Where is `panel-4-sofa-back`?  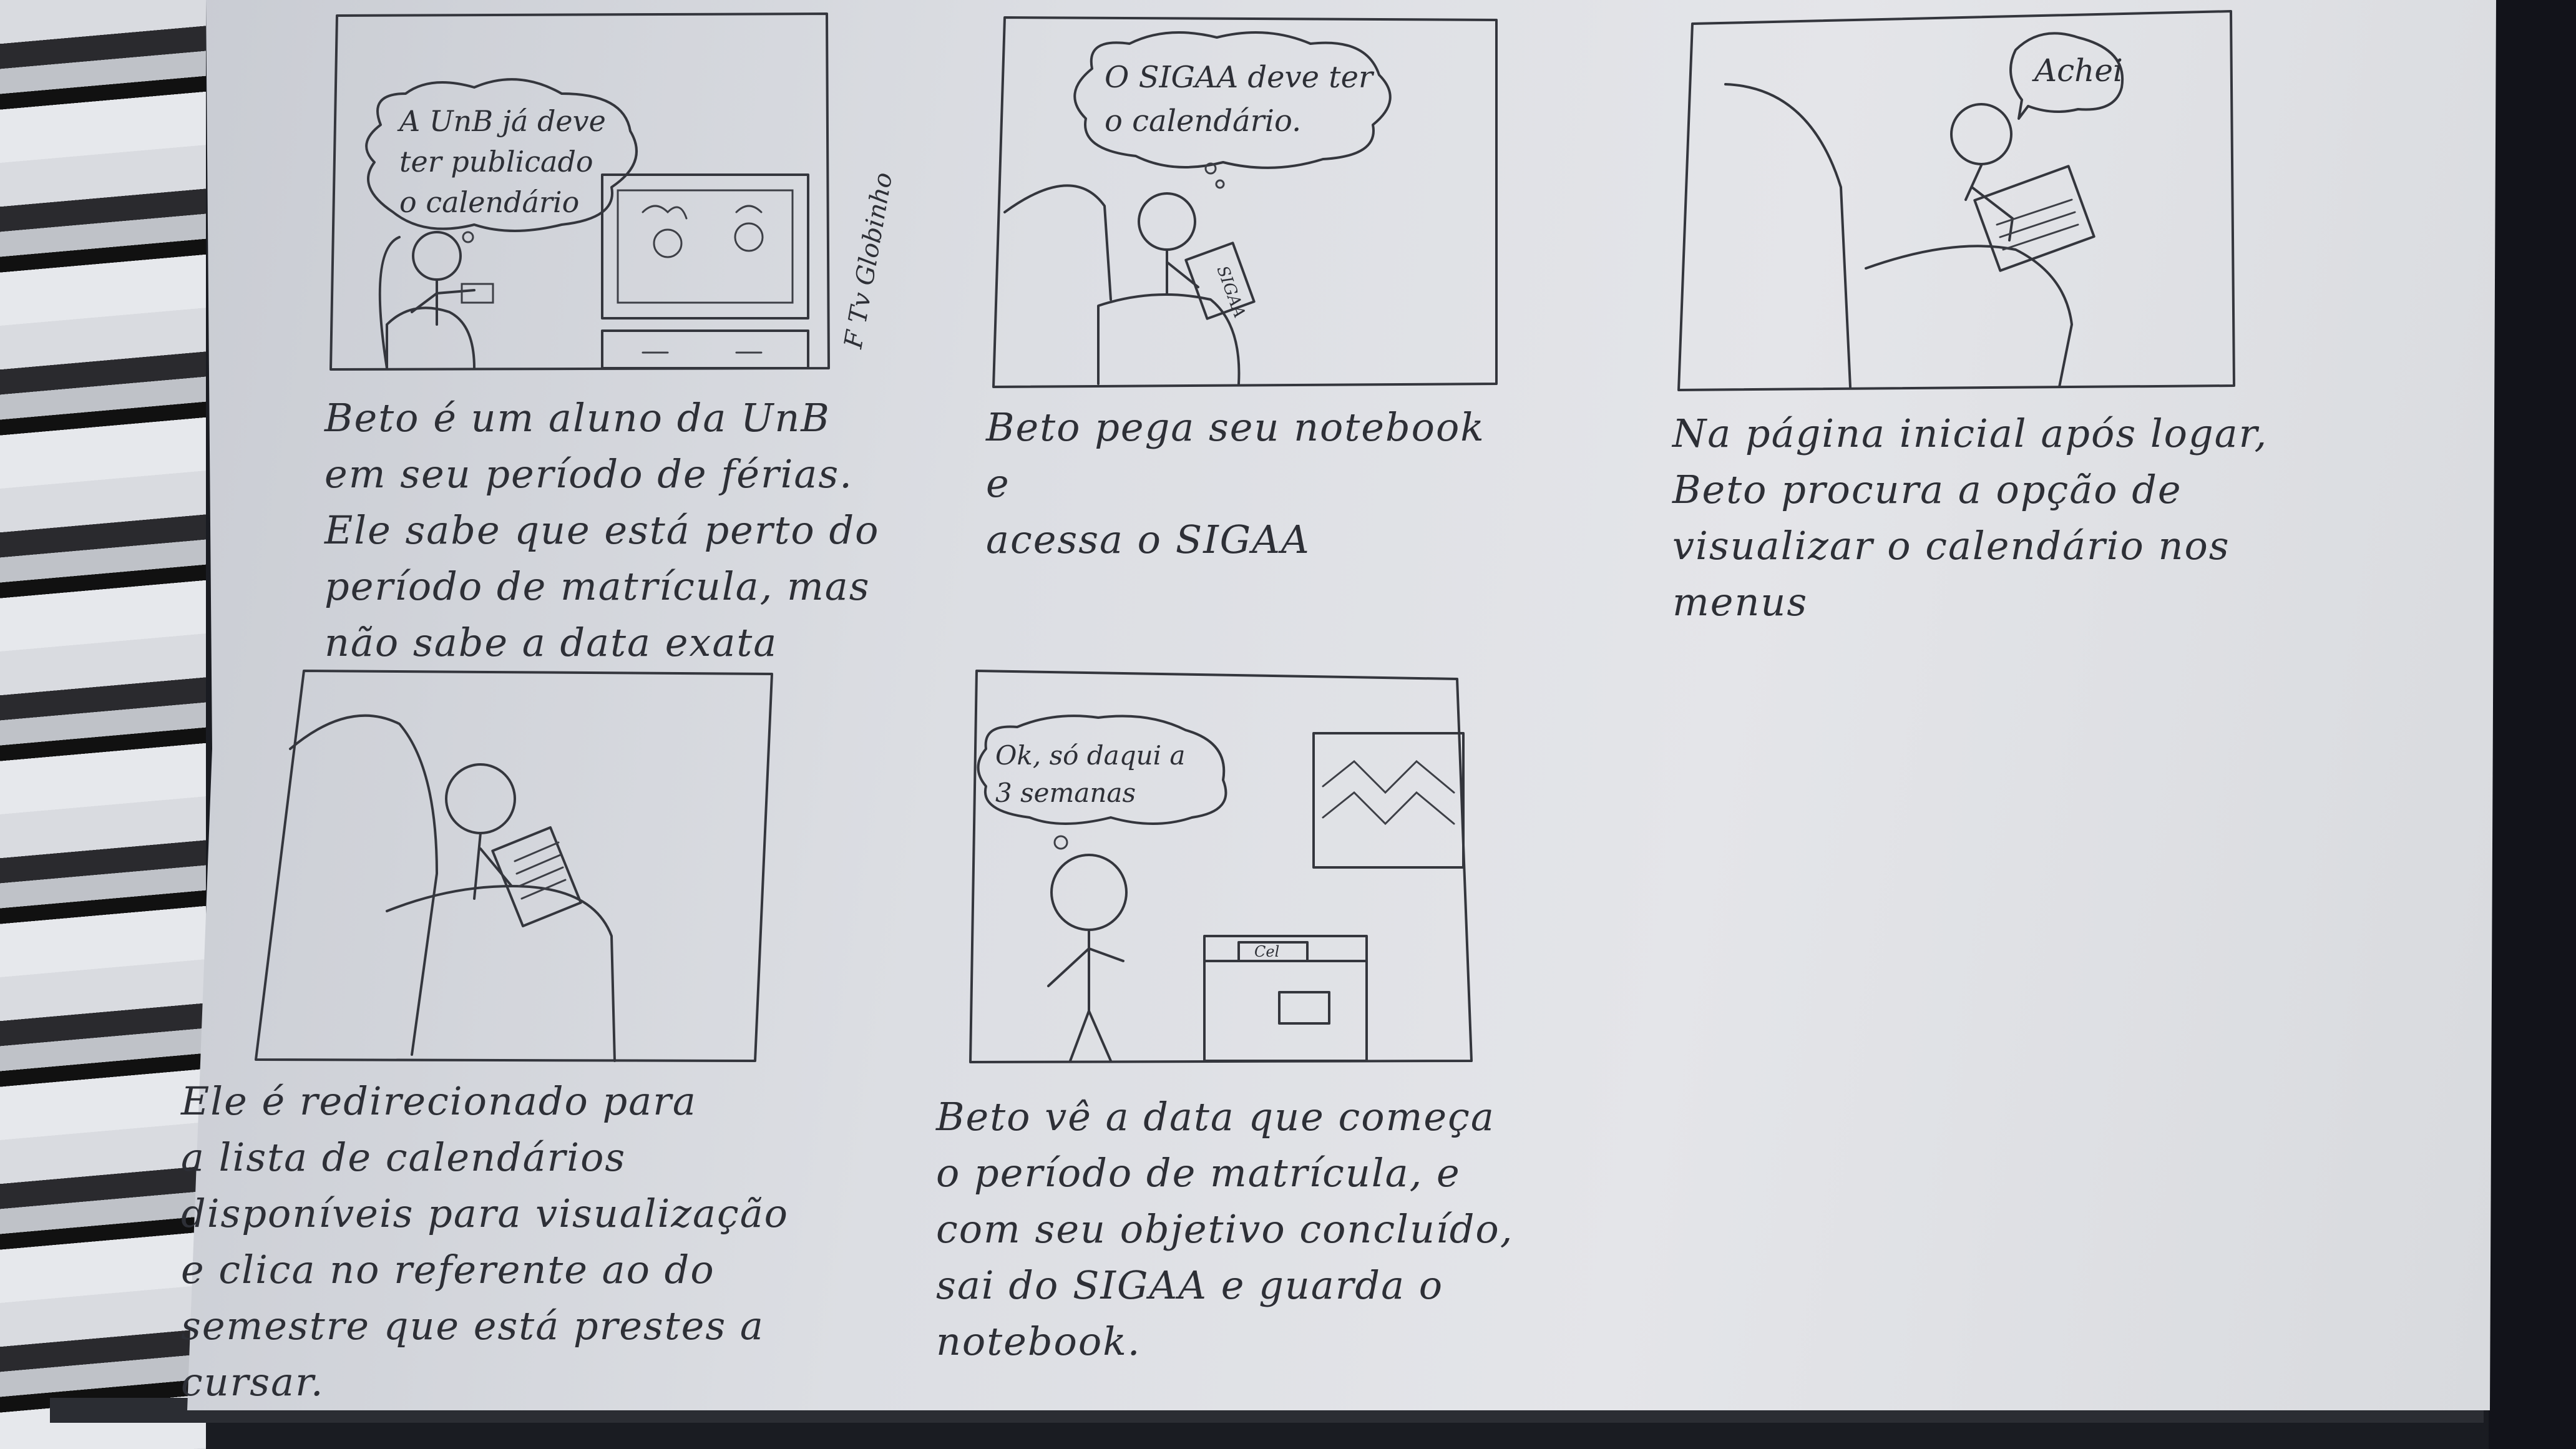
panel-4-sofa-back is located at coordinates (363, 885).